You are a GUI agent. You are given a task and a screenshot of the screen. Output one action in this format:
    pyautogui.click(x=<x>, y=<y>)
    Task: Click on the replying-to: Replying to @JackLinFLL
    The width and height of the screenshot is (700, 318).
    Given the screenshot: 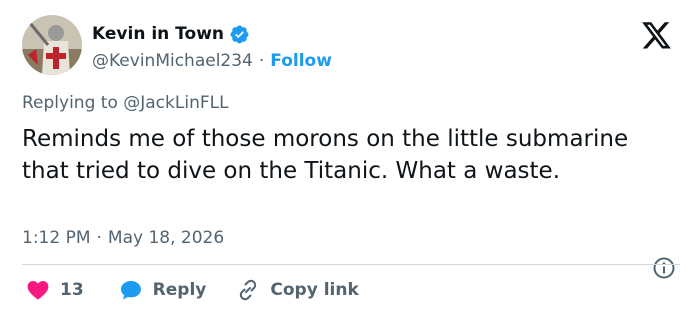 What is the action you would take?
    pyautogui.click(x=125, y=103)
    